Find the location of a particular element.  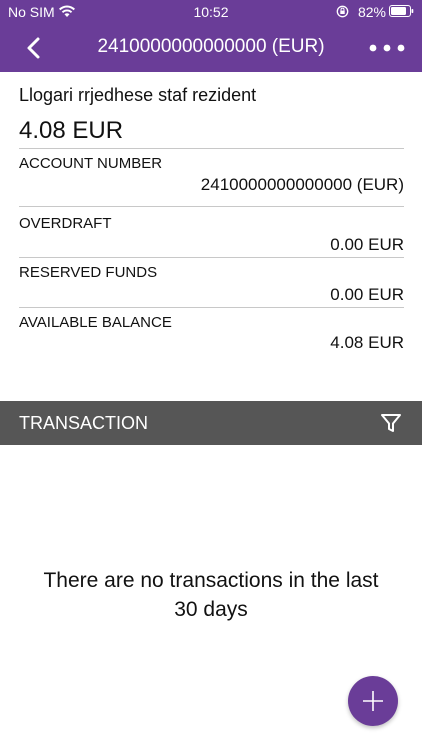

reserved-funds-value: 0.00 EUR is located at coordinates (367, 294).